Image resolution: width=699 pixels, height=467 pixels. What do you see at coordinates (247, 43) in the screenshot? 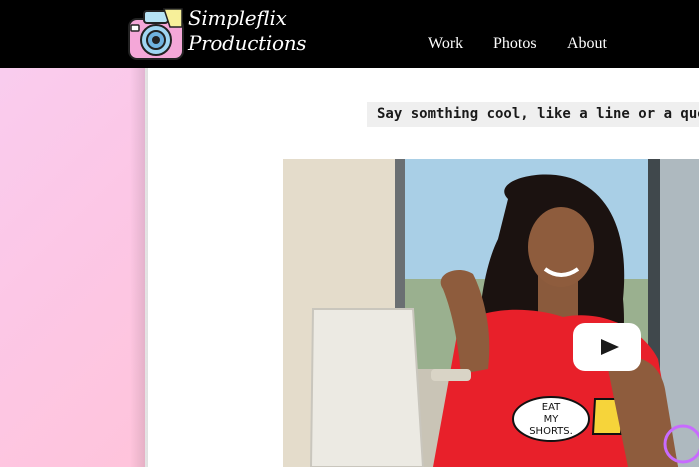
I see `brand-line-2: Productions` at bounding box center [247, 43].